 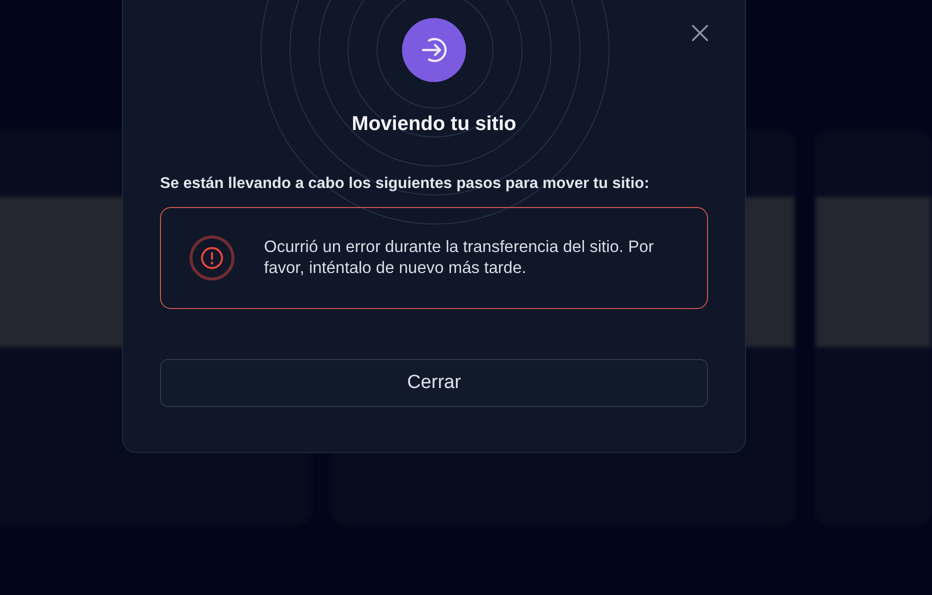 What do you see at coordinates (212, 258) in the screenshot?
I see `exclamation-circle-icon` at bounding box center [212, 258].